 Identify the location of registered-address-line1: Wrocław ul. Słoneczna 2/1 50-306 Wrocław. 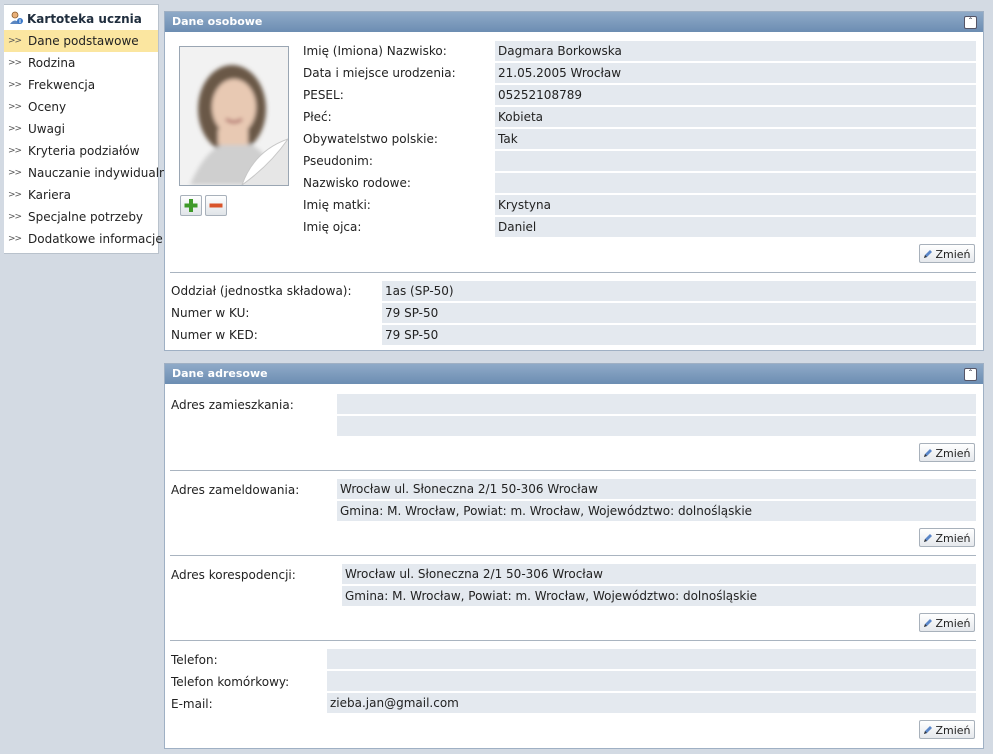
(656, 489).